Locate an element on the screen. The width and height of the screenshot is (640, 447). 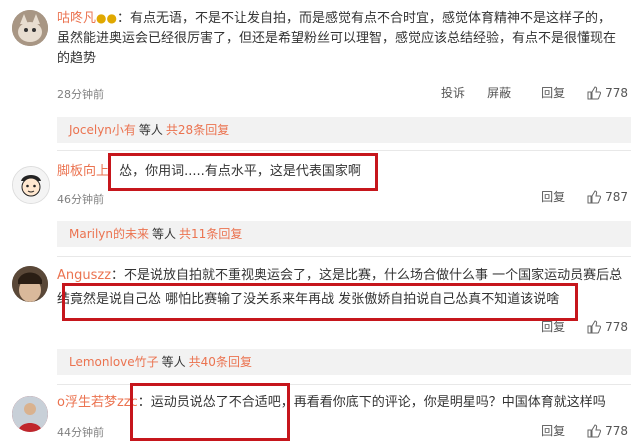
reply-summary: Marilyn的未来 等人 共11条回复 is located at coordinates (344, 234).